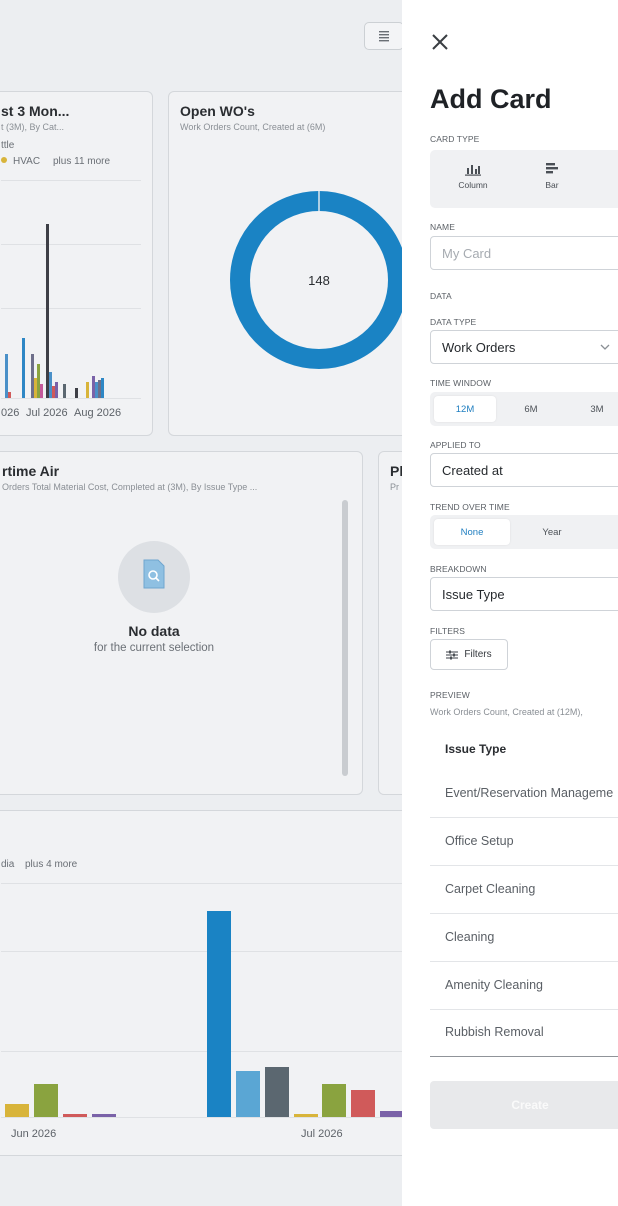 The height and width of the screenshot is (1206, 618). What do you see at coordinates (154, 631) in the screenshot?
I see `empty-state-title: No data` at bounding box center [154, 631].